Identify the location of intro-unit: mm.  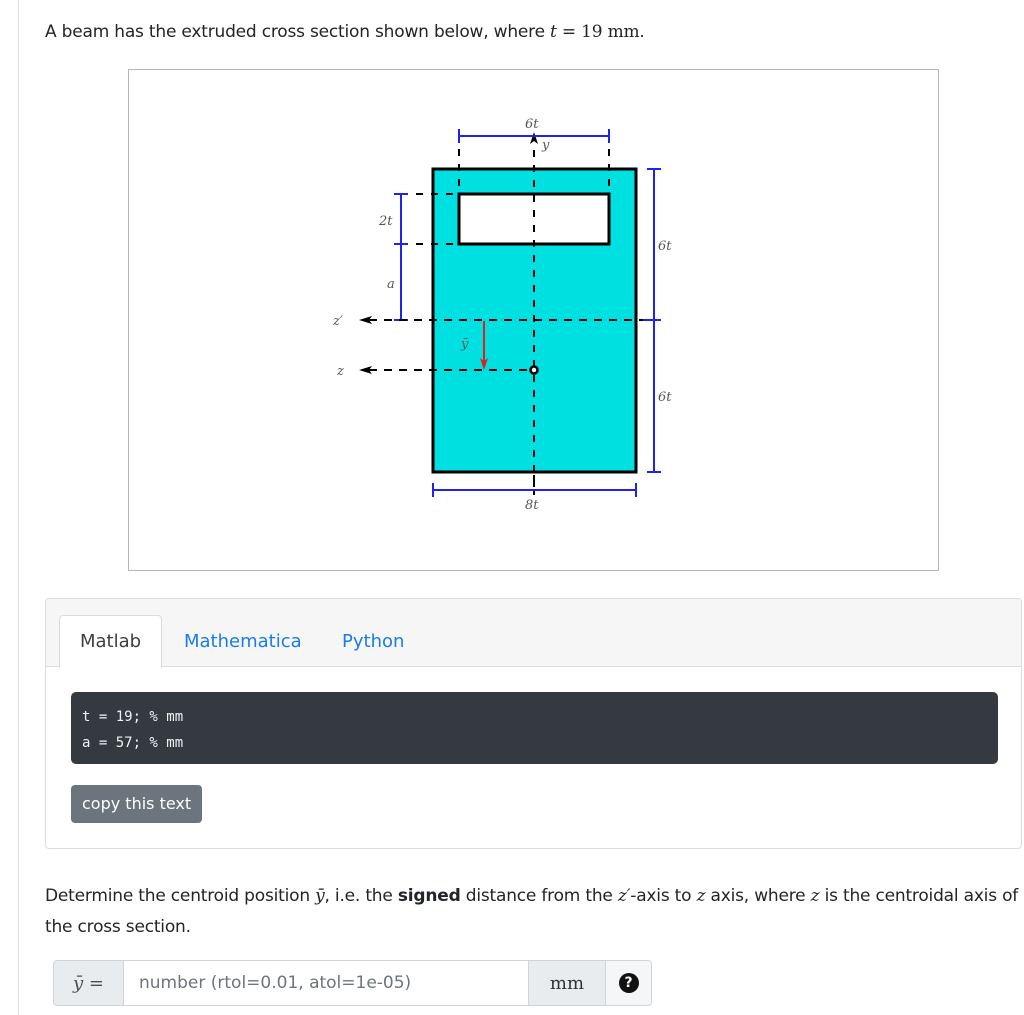
(621, 32).